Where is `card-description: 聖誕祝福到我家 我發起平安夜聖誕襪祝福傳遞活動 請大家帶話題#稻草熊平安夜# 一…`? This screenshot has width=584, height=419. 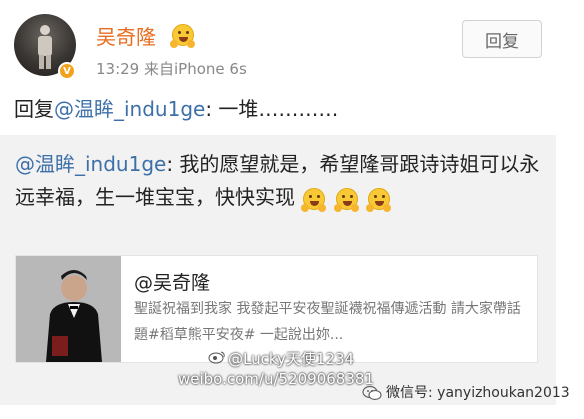
card-description: 聖誕祝福到我家 我發起平安夜聖誕襪祝福傳遞活動 請大家帶話題#稻草熊平安夜# 一… is located at coordinates (327, 322).